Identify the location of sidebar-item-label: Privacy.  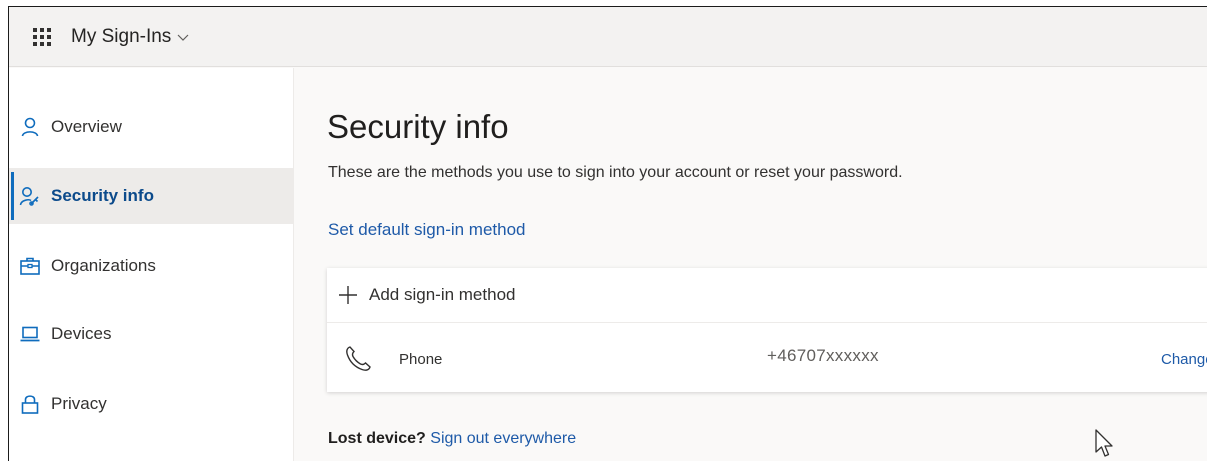
(79, 403).